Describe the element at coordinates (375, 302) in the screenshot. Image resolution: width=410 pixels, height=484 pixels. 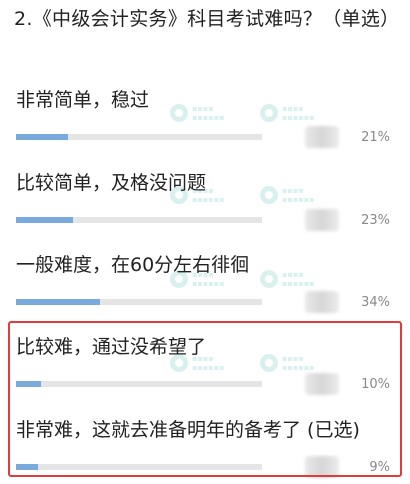
I see `option-percent: 34%` at that location.